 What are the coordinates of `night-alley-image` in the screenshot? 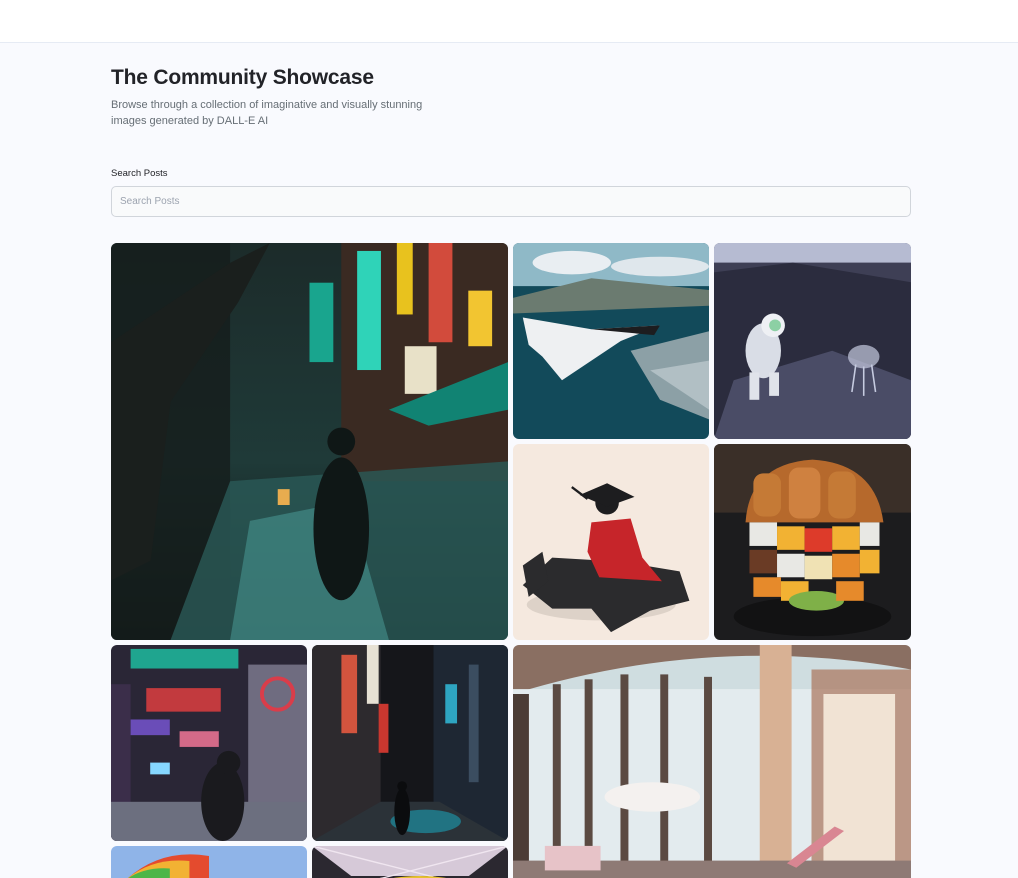 It's located at (410, 743).